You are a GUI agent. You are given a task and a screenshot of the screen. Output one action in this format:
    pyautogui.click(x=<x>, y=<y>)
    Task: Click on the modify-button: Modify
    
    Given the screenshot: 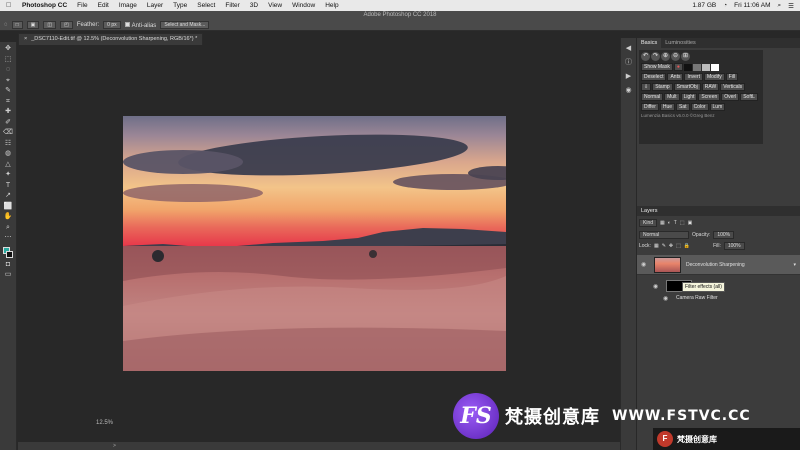 What is the action you would take?
    pyautogui.click(x=714, y=77)
    